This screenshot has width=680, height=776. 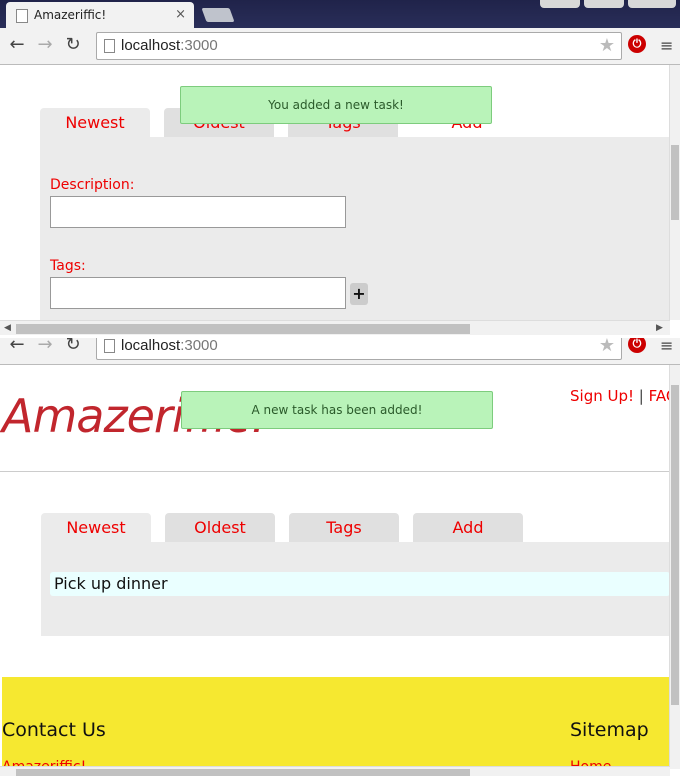 What do you see at coordinates (659, 396) in the screenshot?
I see `faq-link: FAQ` at bounding box center [659, 396].